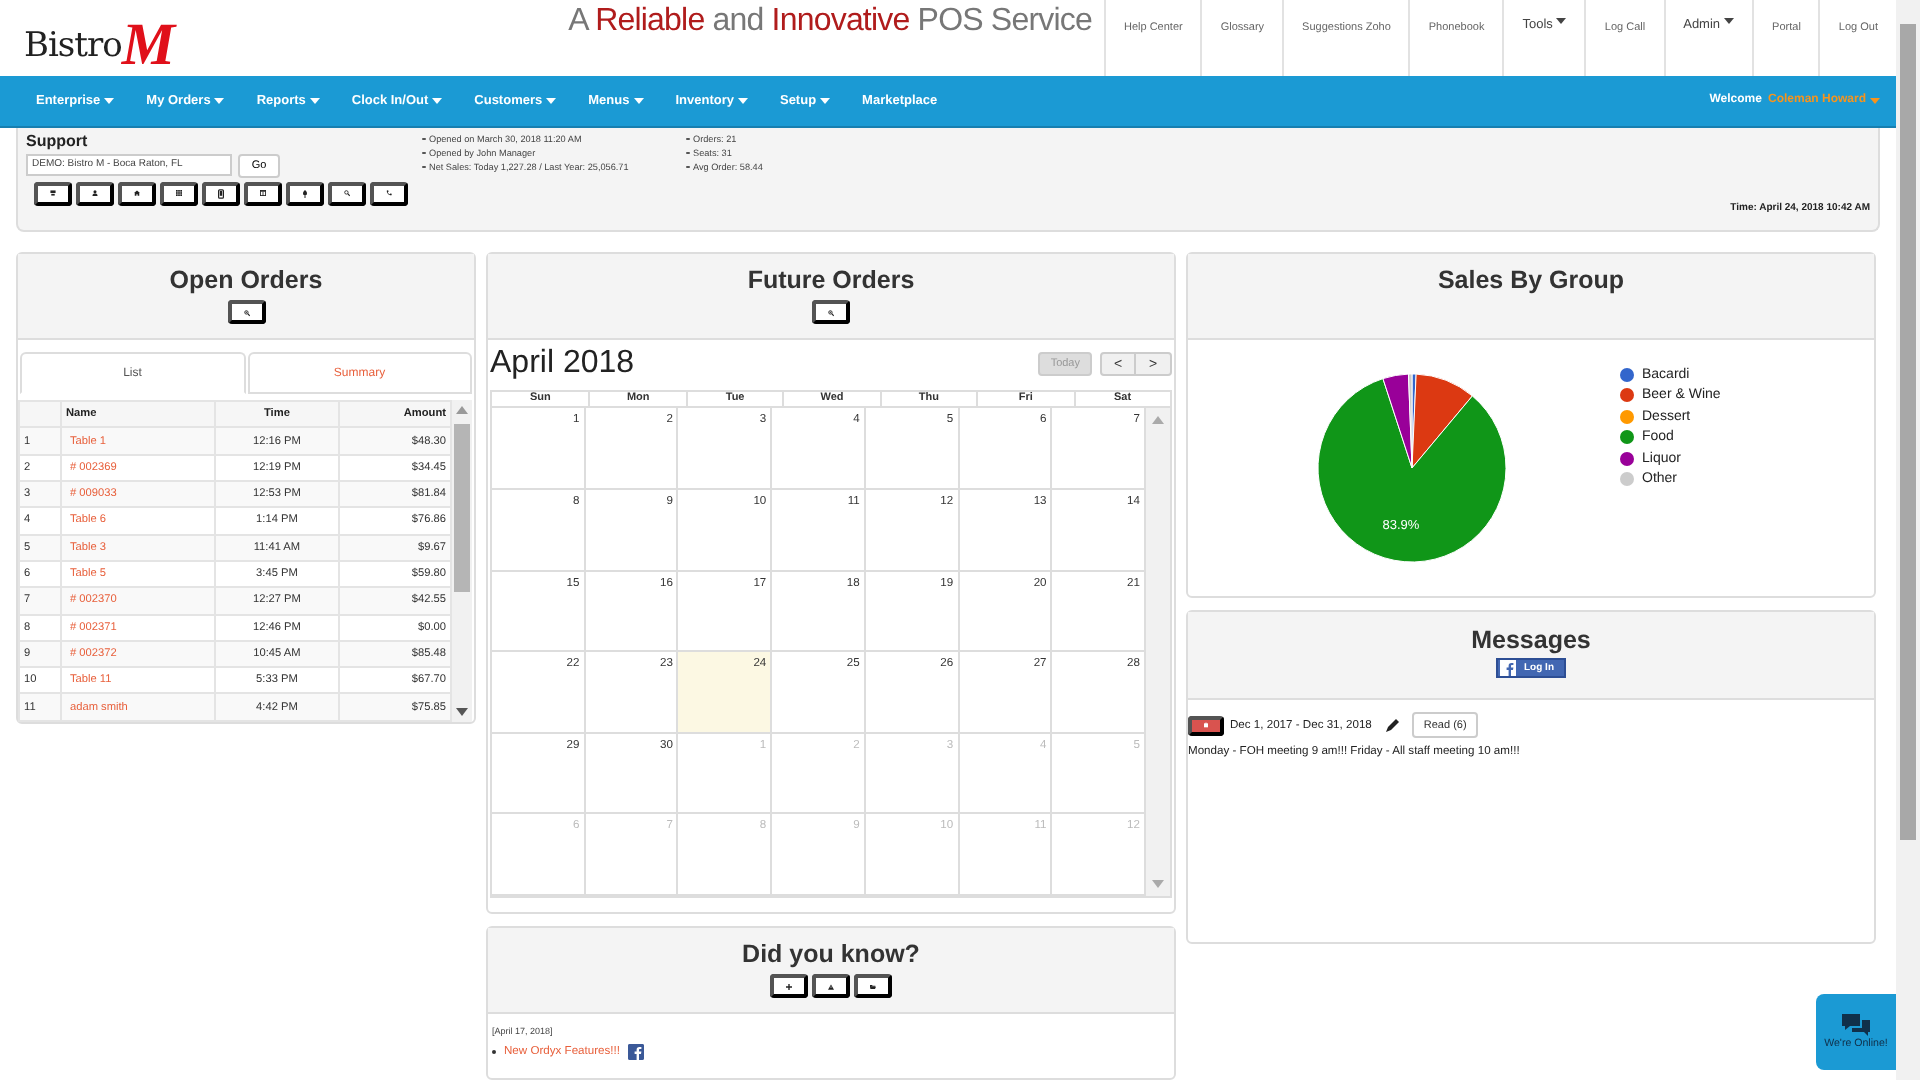 The image size is (1920, 1080). Describe the element at coordinates (830, 21) in the screenshot. I see `tagline: A Reliable and Innovative POS Service` at that location.